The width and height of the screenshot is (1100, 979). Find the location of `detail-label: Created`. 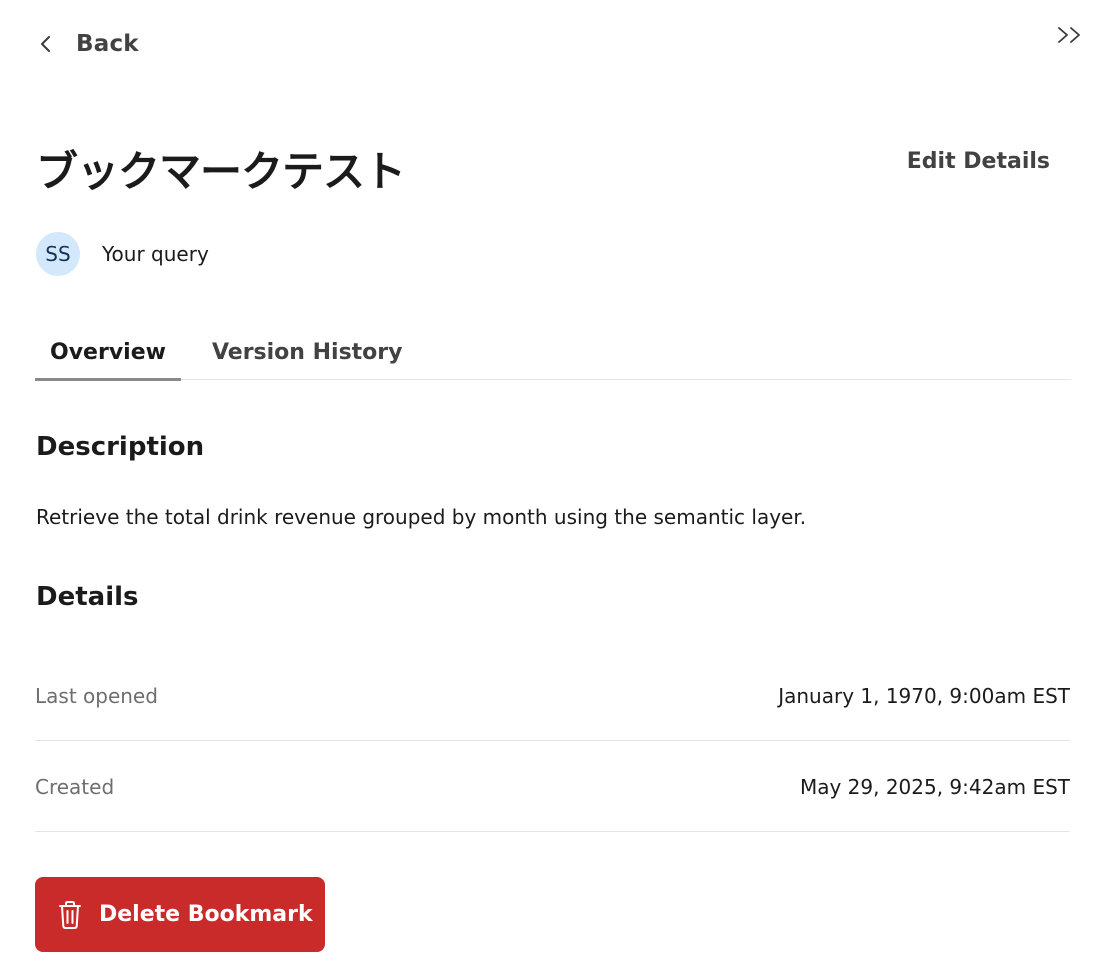

detail-label: Created is located at coordinates (75, 786).